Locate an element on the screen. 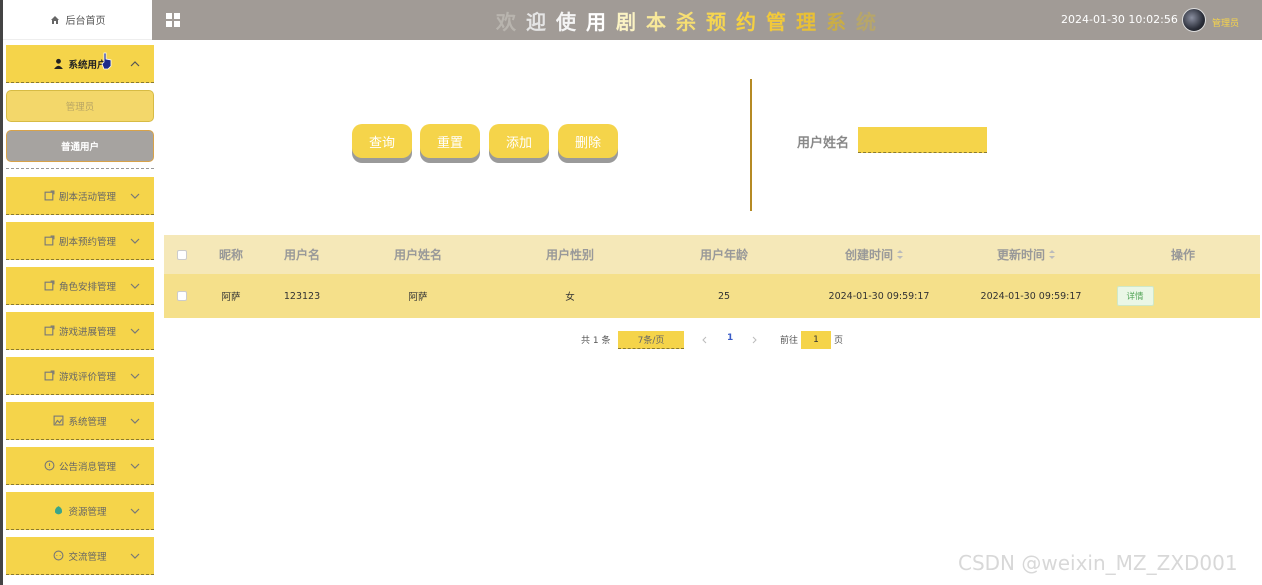 The width and height of the screenshot is (1262, 585). title-char: 系 is located at coordinates (841, 22).